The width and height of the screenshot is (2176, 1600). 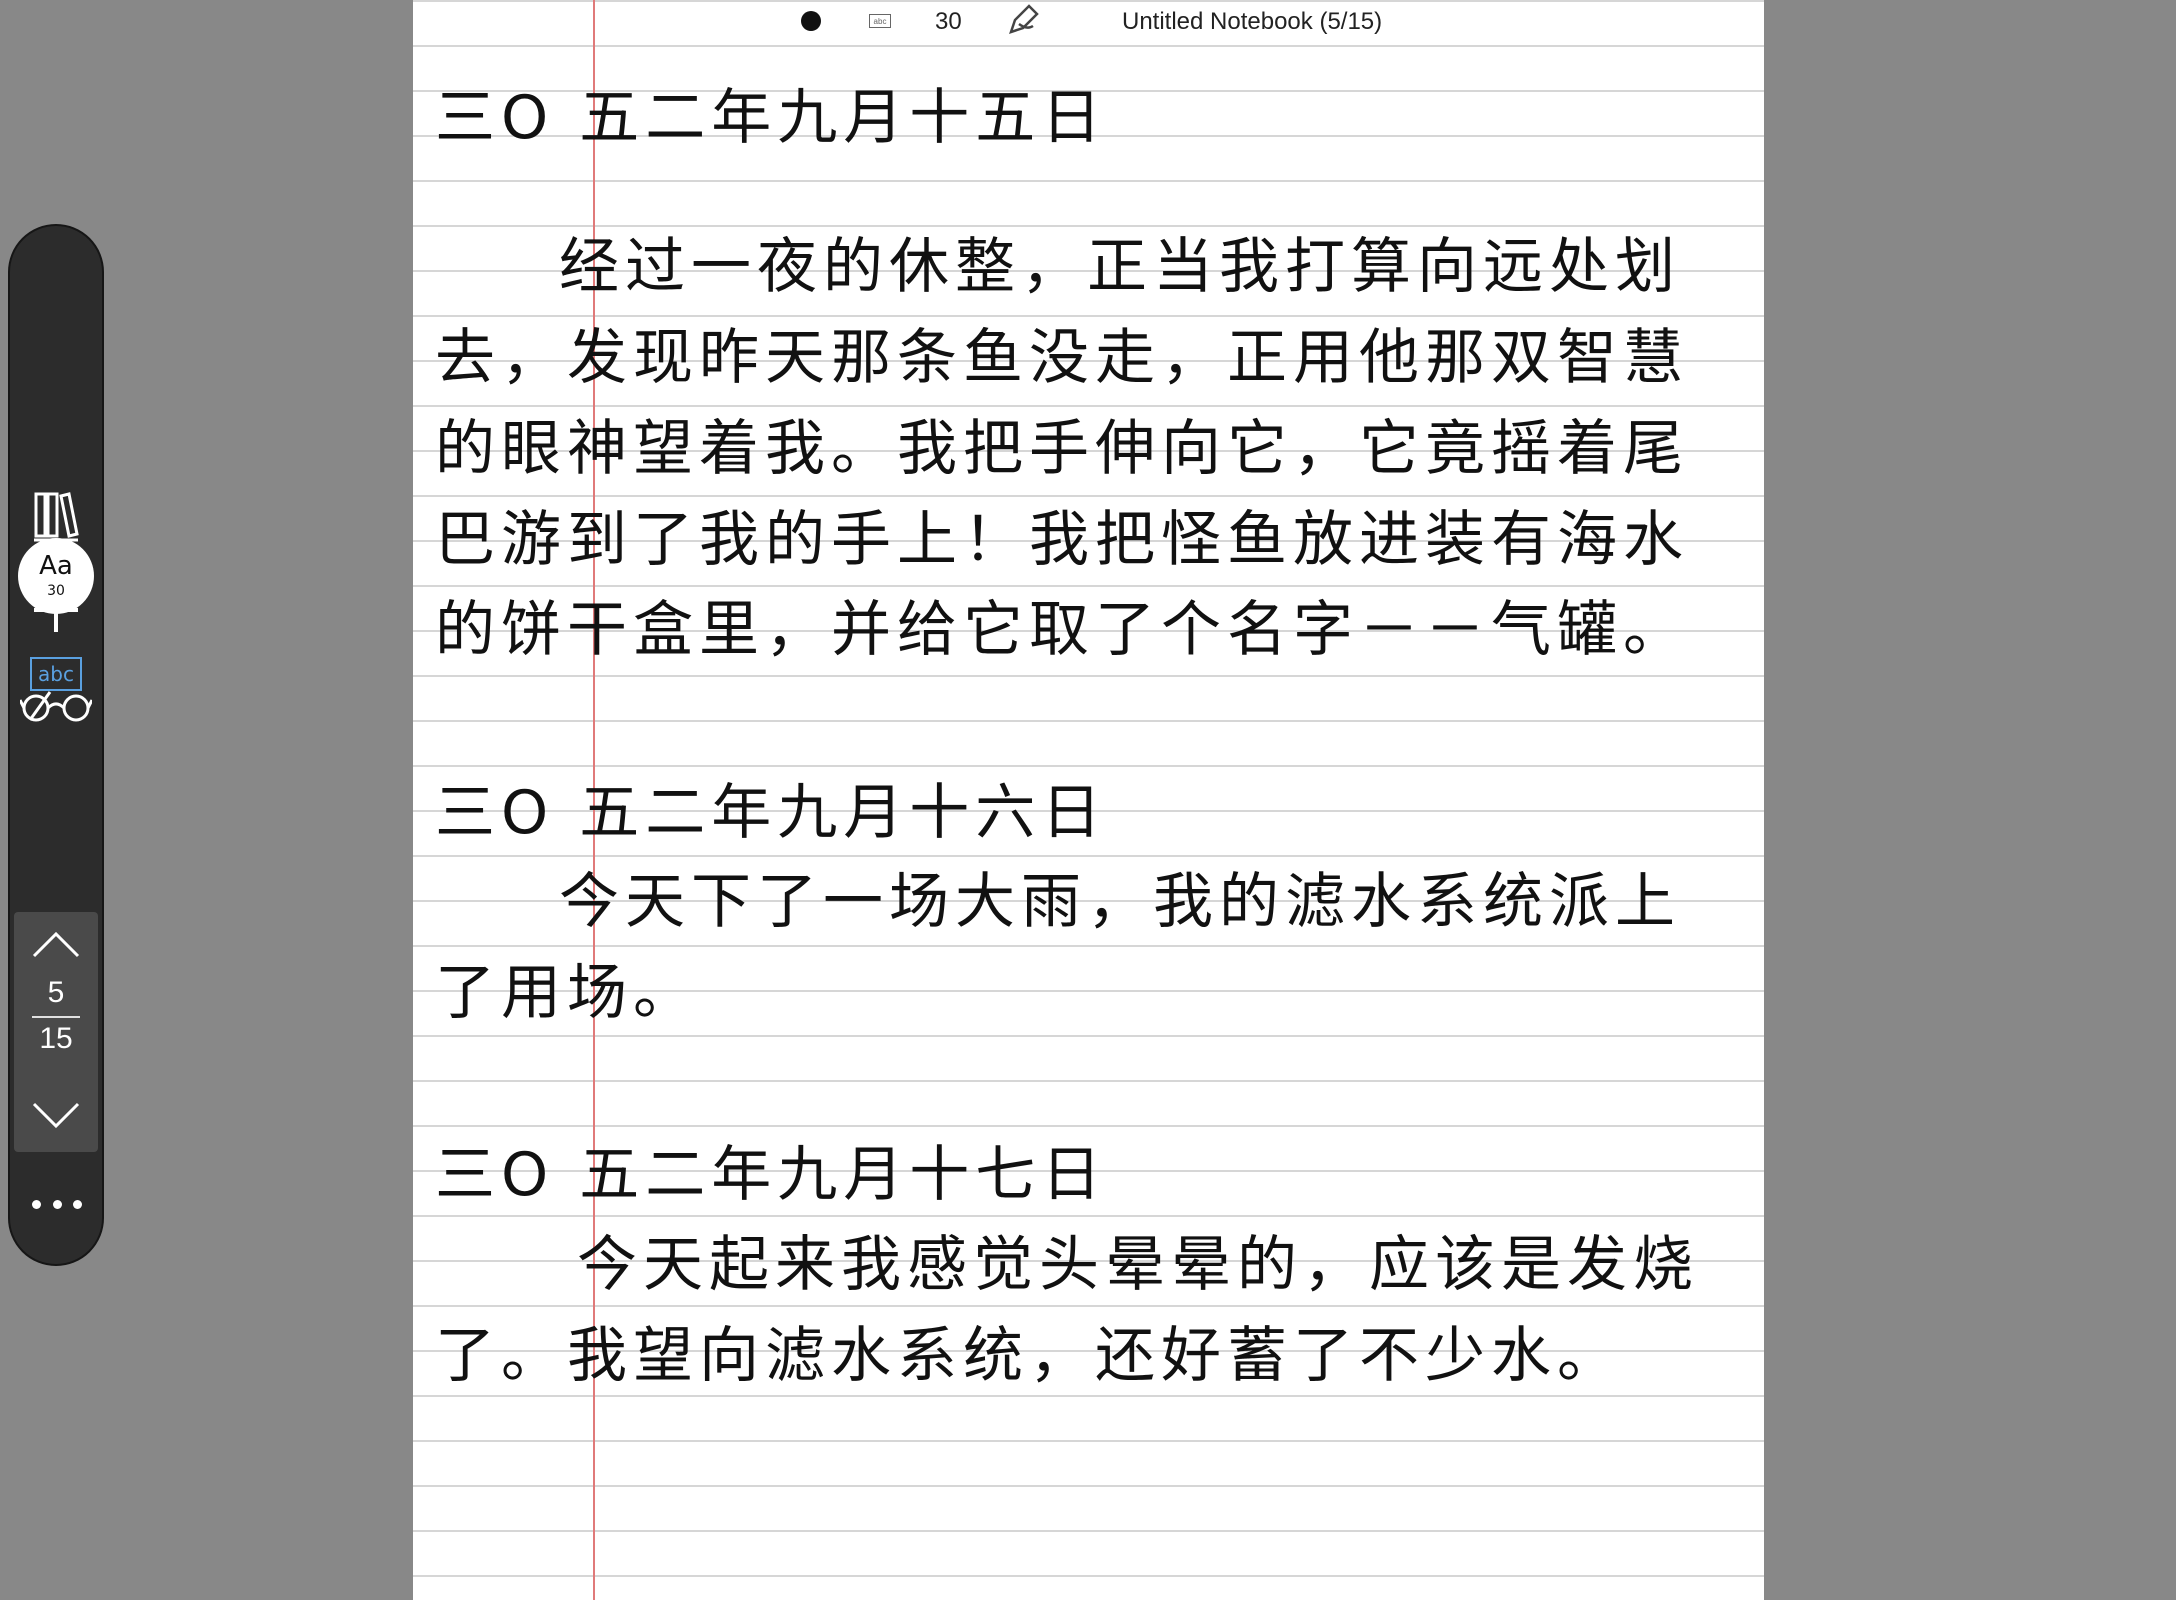 I want to click on entry-line: 了用场。, so click(x=567, y=993).